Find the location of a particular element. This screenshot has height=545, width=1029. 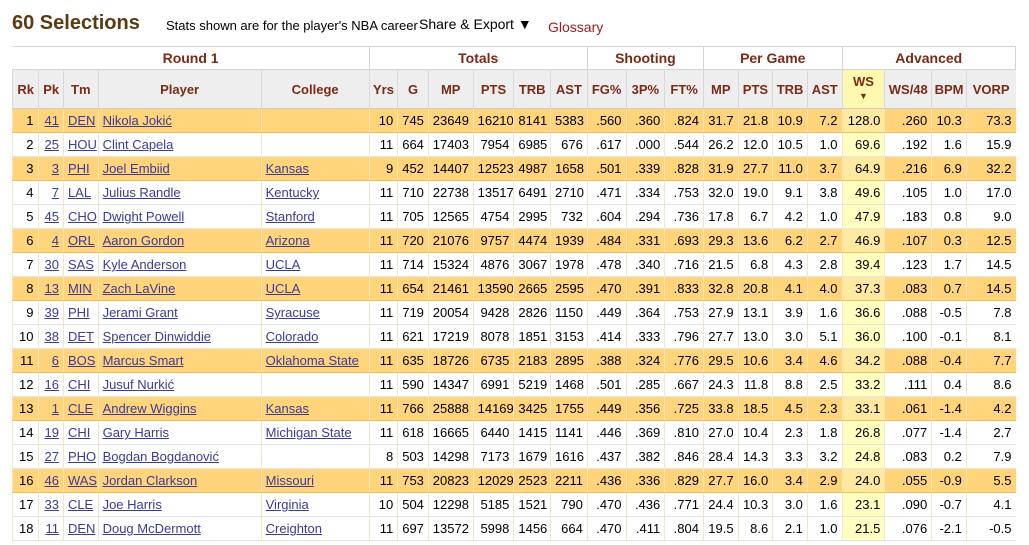

cell-player: Andrew Wiggins is located at coordinates (179, 408).